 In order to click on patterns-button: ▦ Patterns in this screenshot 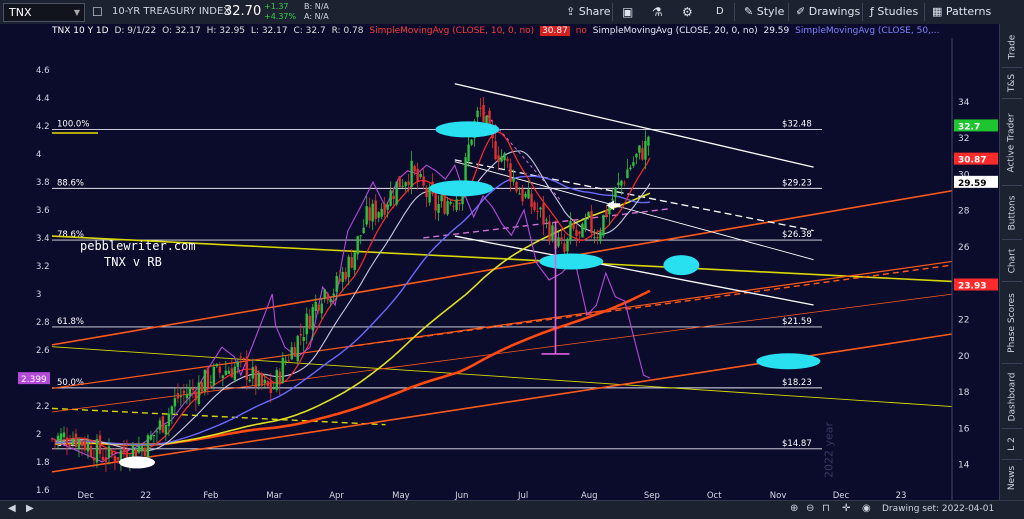, I will do `click(961, 12)`.